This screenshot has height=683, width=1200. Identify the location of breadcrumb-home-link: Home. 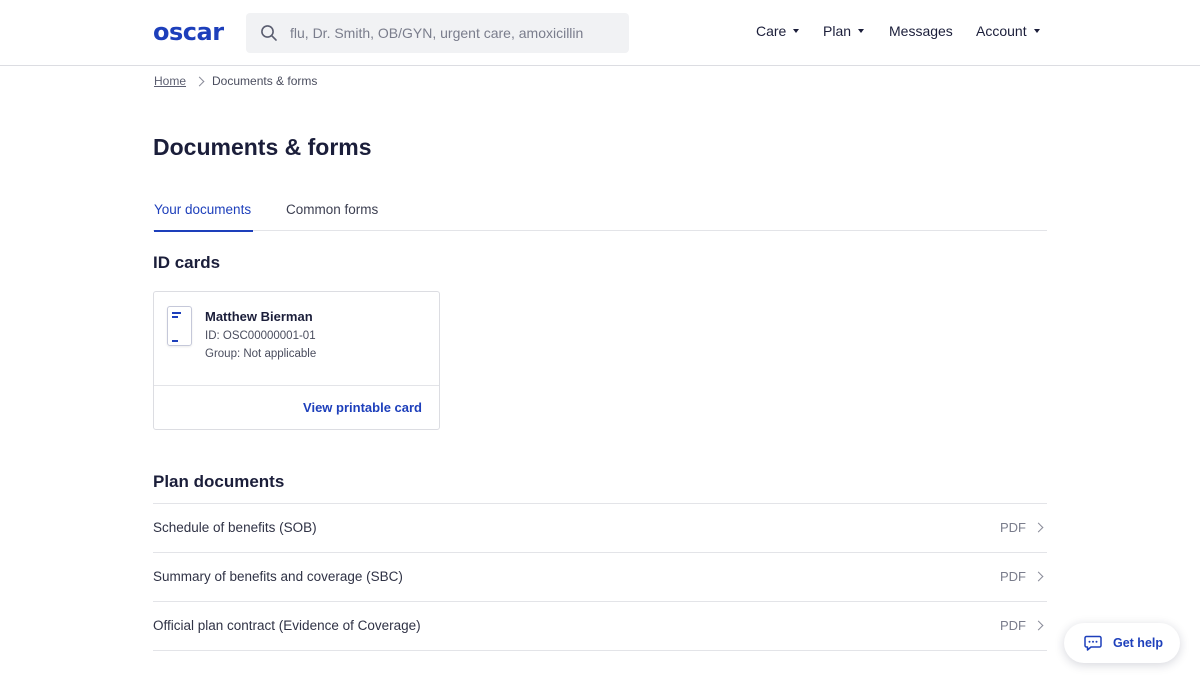
(170, 81).